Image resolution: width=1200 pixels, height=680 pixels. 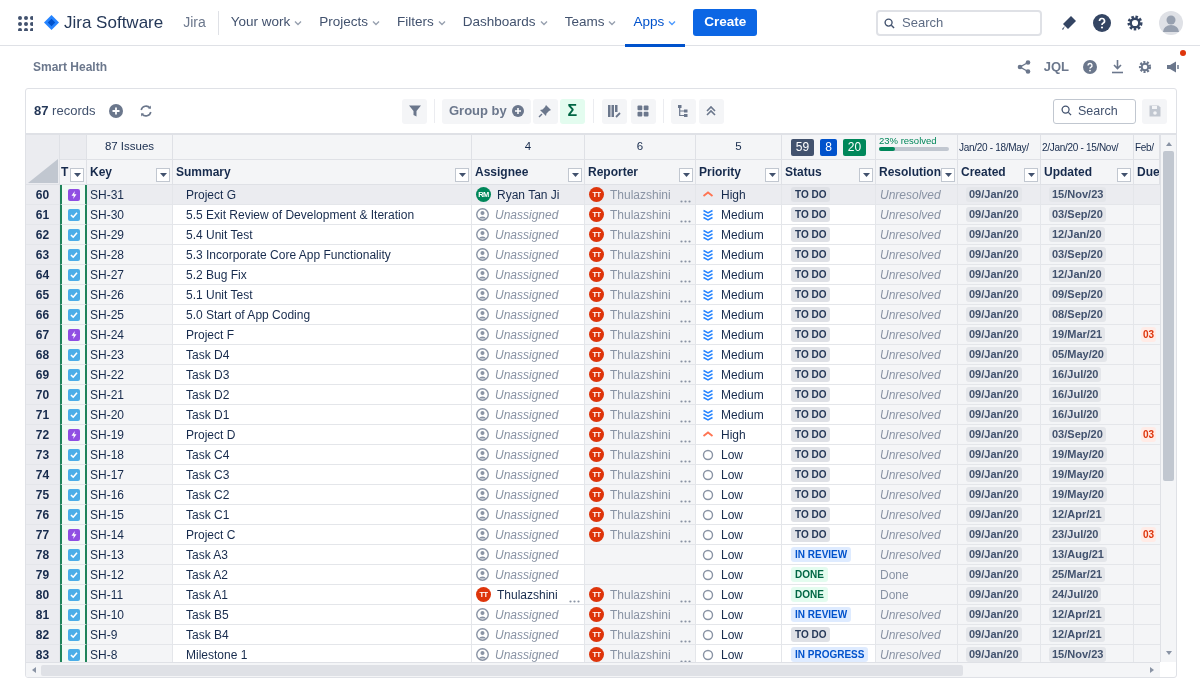 What do you see at coordinates (1171, 22) in the screenshot?
I see `user-avatar` at bounding box center [1171, 22].